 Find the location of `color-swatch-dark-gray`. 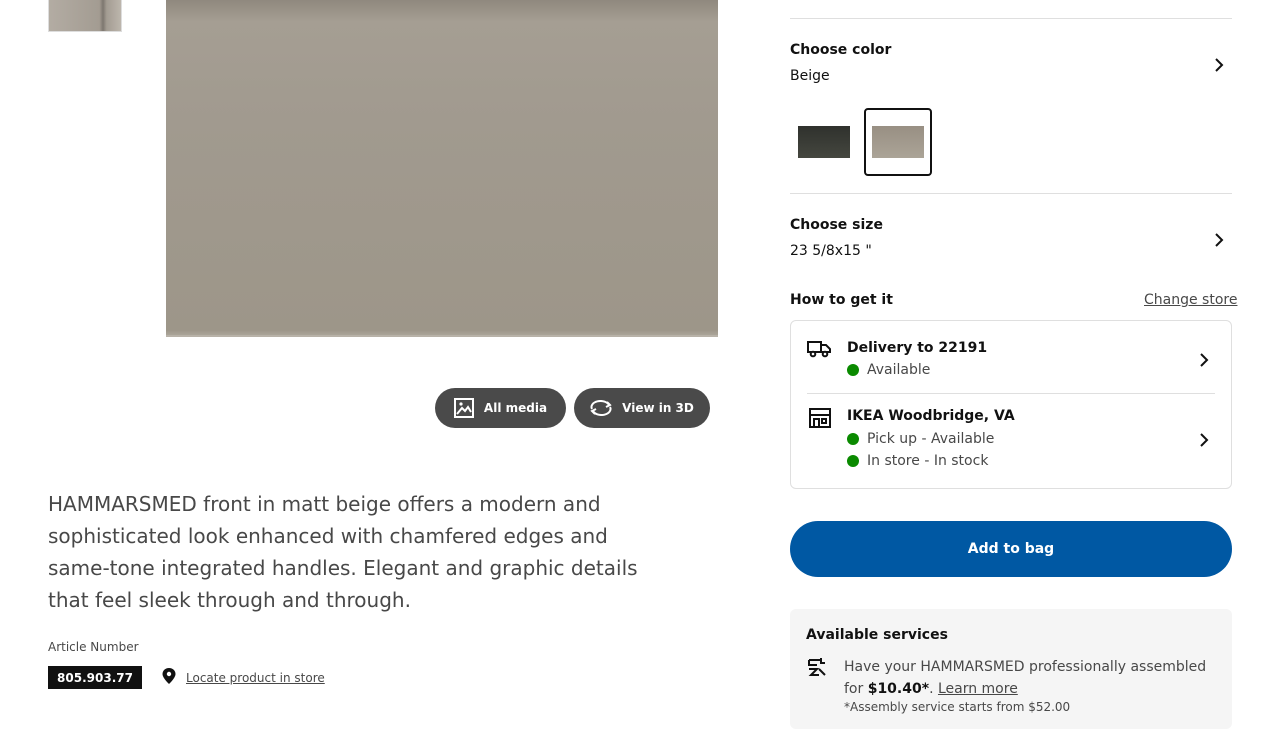

color-swatch-dark-gray is located at coordinates (824, 142).